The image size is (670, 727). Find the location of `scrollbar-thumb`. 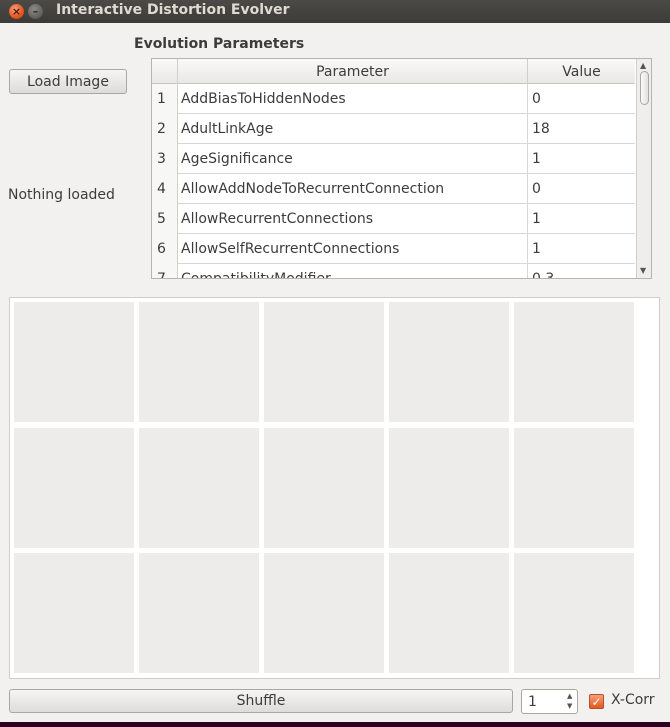

scrollbar-thumb is located at coordinates (644, 88).